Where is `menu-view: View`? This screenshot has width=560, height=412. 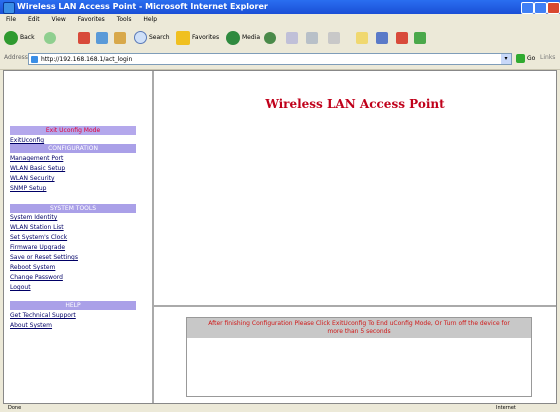
menu-view: View is located at coordinates (59, 19).